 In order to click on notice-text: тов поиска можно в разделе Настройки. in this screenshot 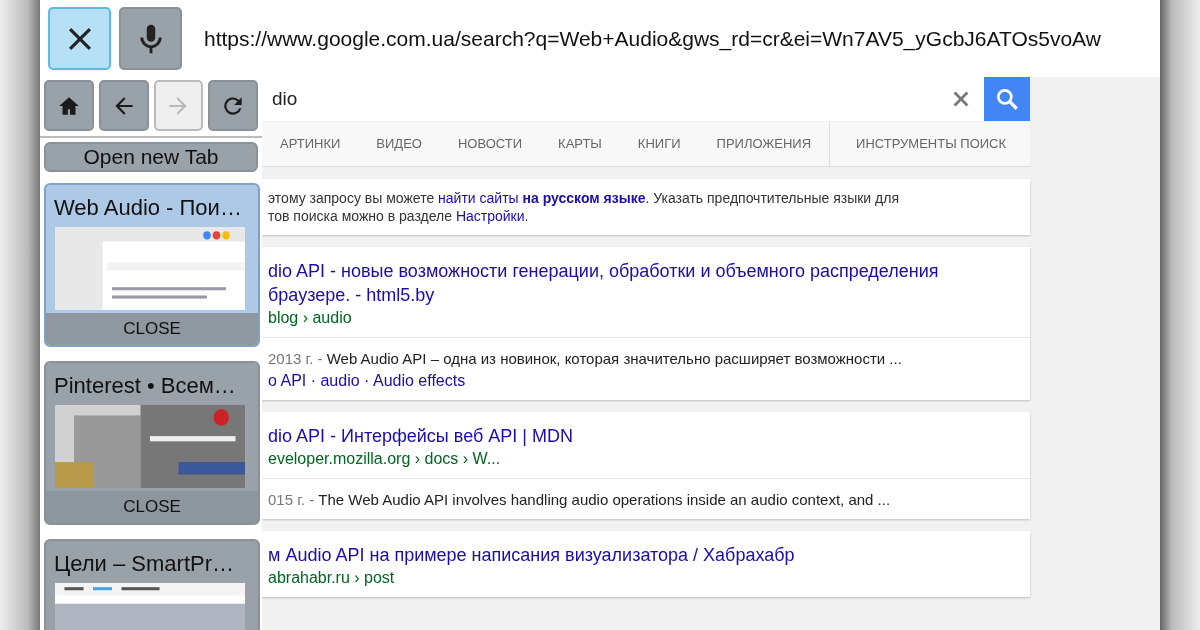, I will do `click(399, 216)`.